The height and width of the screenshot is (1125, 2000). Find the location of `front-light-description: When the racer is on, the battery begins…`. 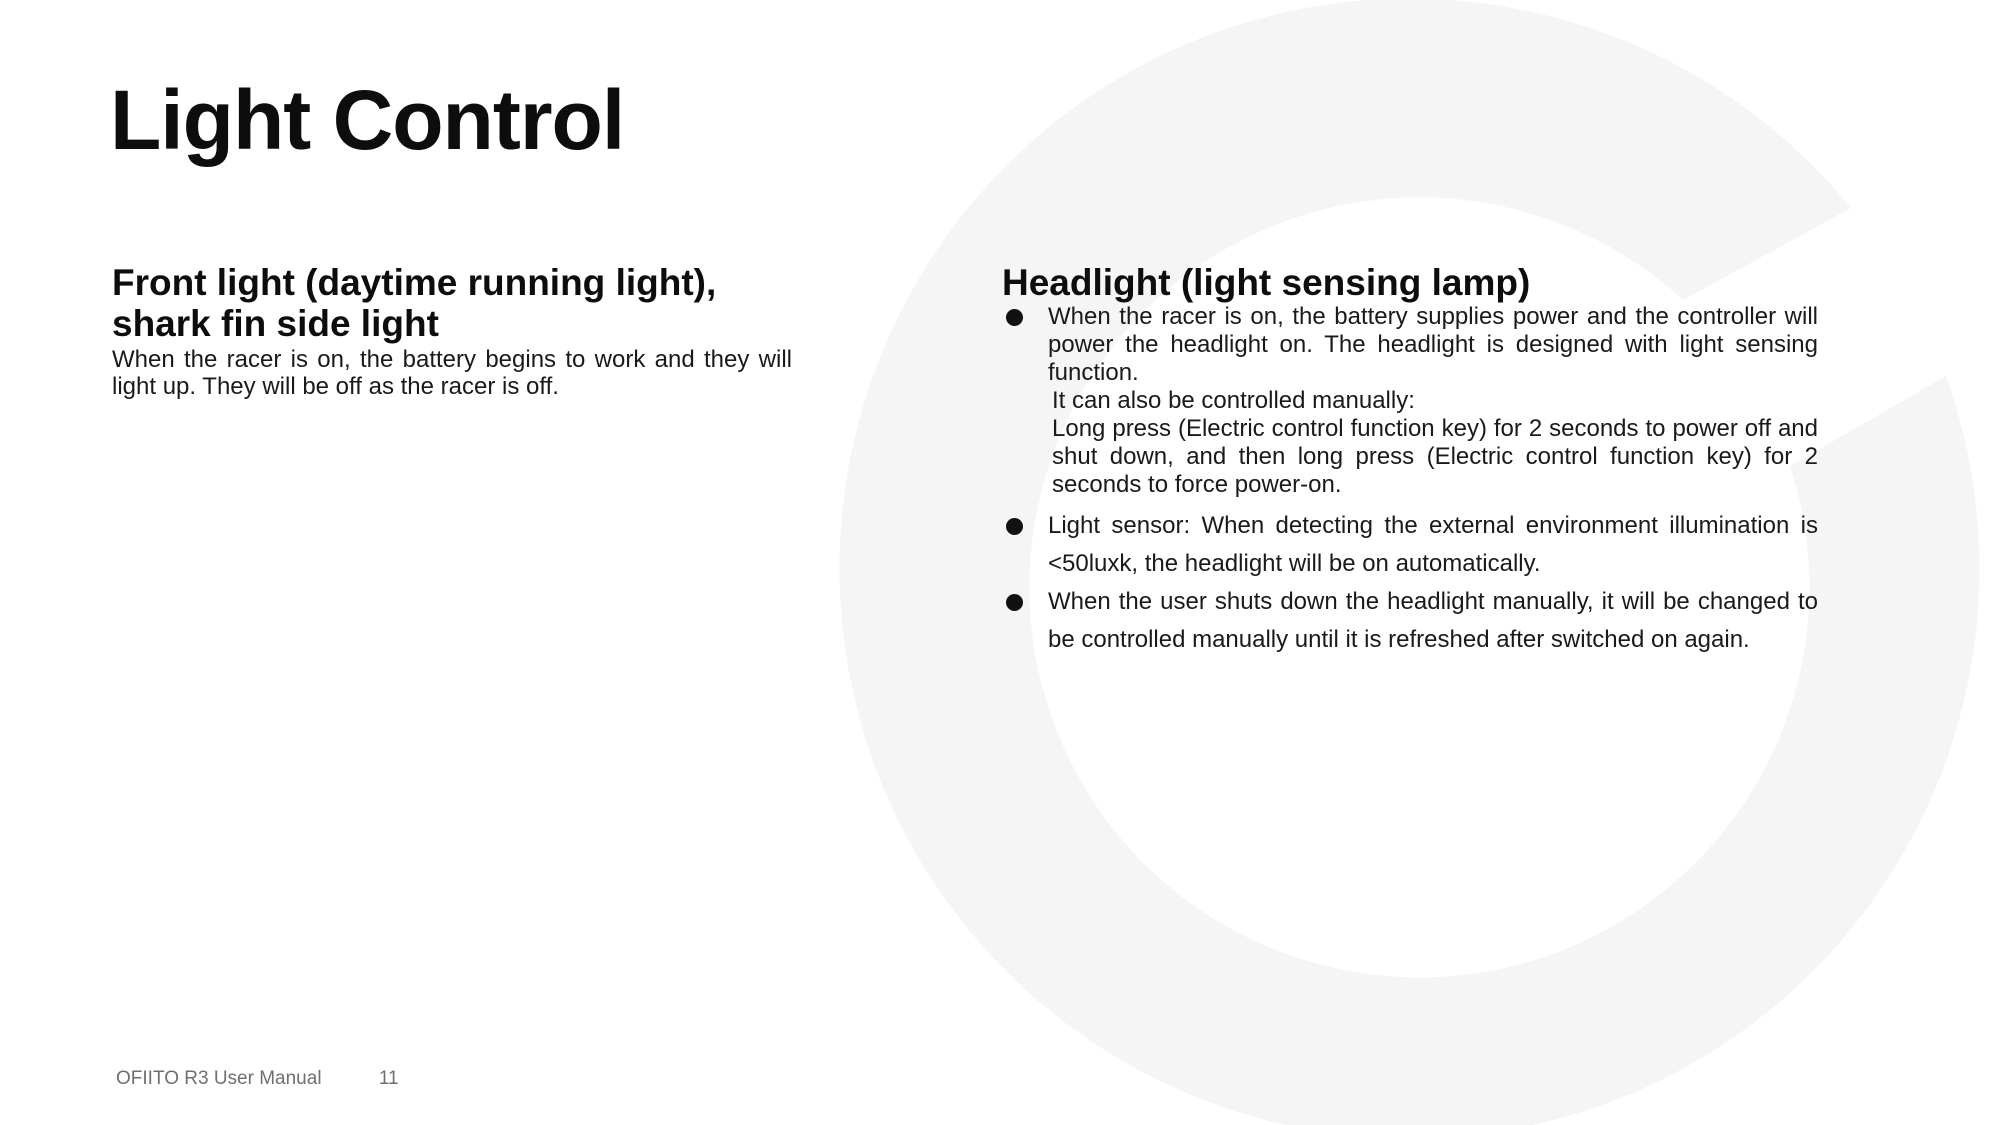

front-light-description: When the racer is on, the battery begins… is located at coordinates (452, 373).